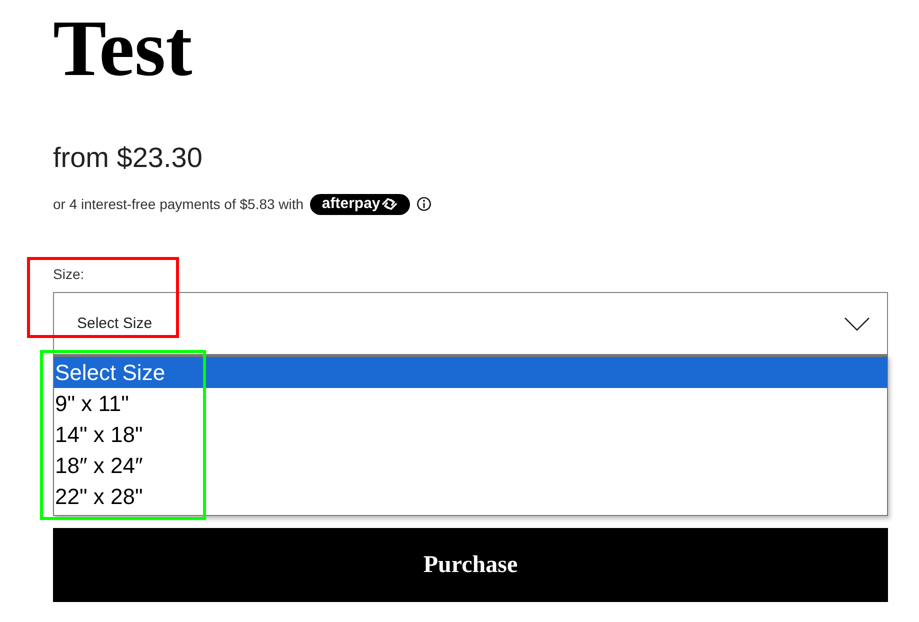  I want to click on info-icon, so click(423, 204).